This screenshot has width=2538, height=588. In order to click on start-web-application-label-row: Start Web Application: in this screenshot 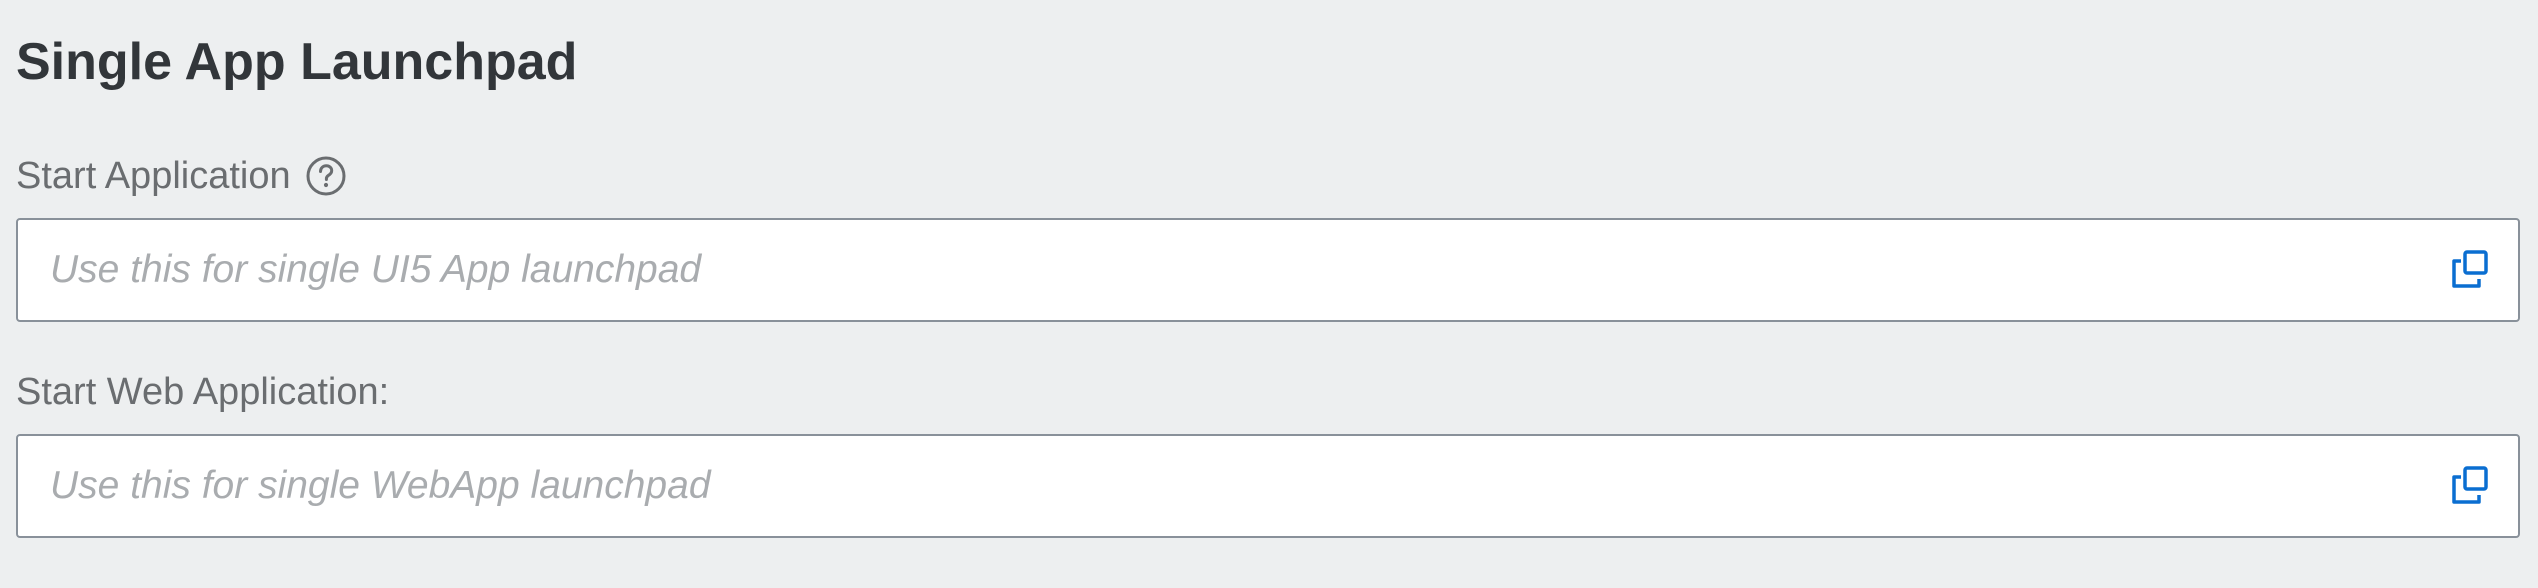, I will do `click(202, 392)`.